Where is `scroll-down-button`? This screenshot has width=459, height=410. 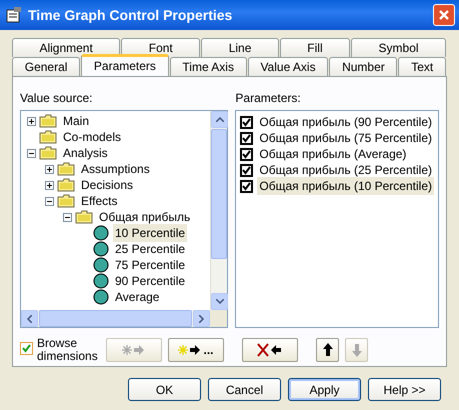 scroll-down-button is located at coordinates (219, 301).